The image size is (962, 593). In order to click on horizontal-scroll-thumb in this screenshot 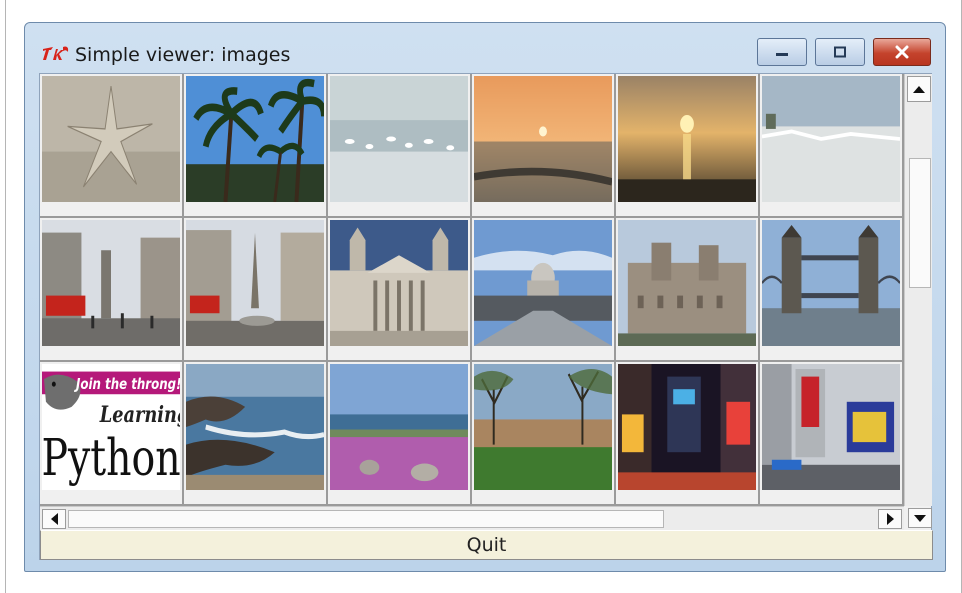, I will do `click(366, 519)`.